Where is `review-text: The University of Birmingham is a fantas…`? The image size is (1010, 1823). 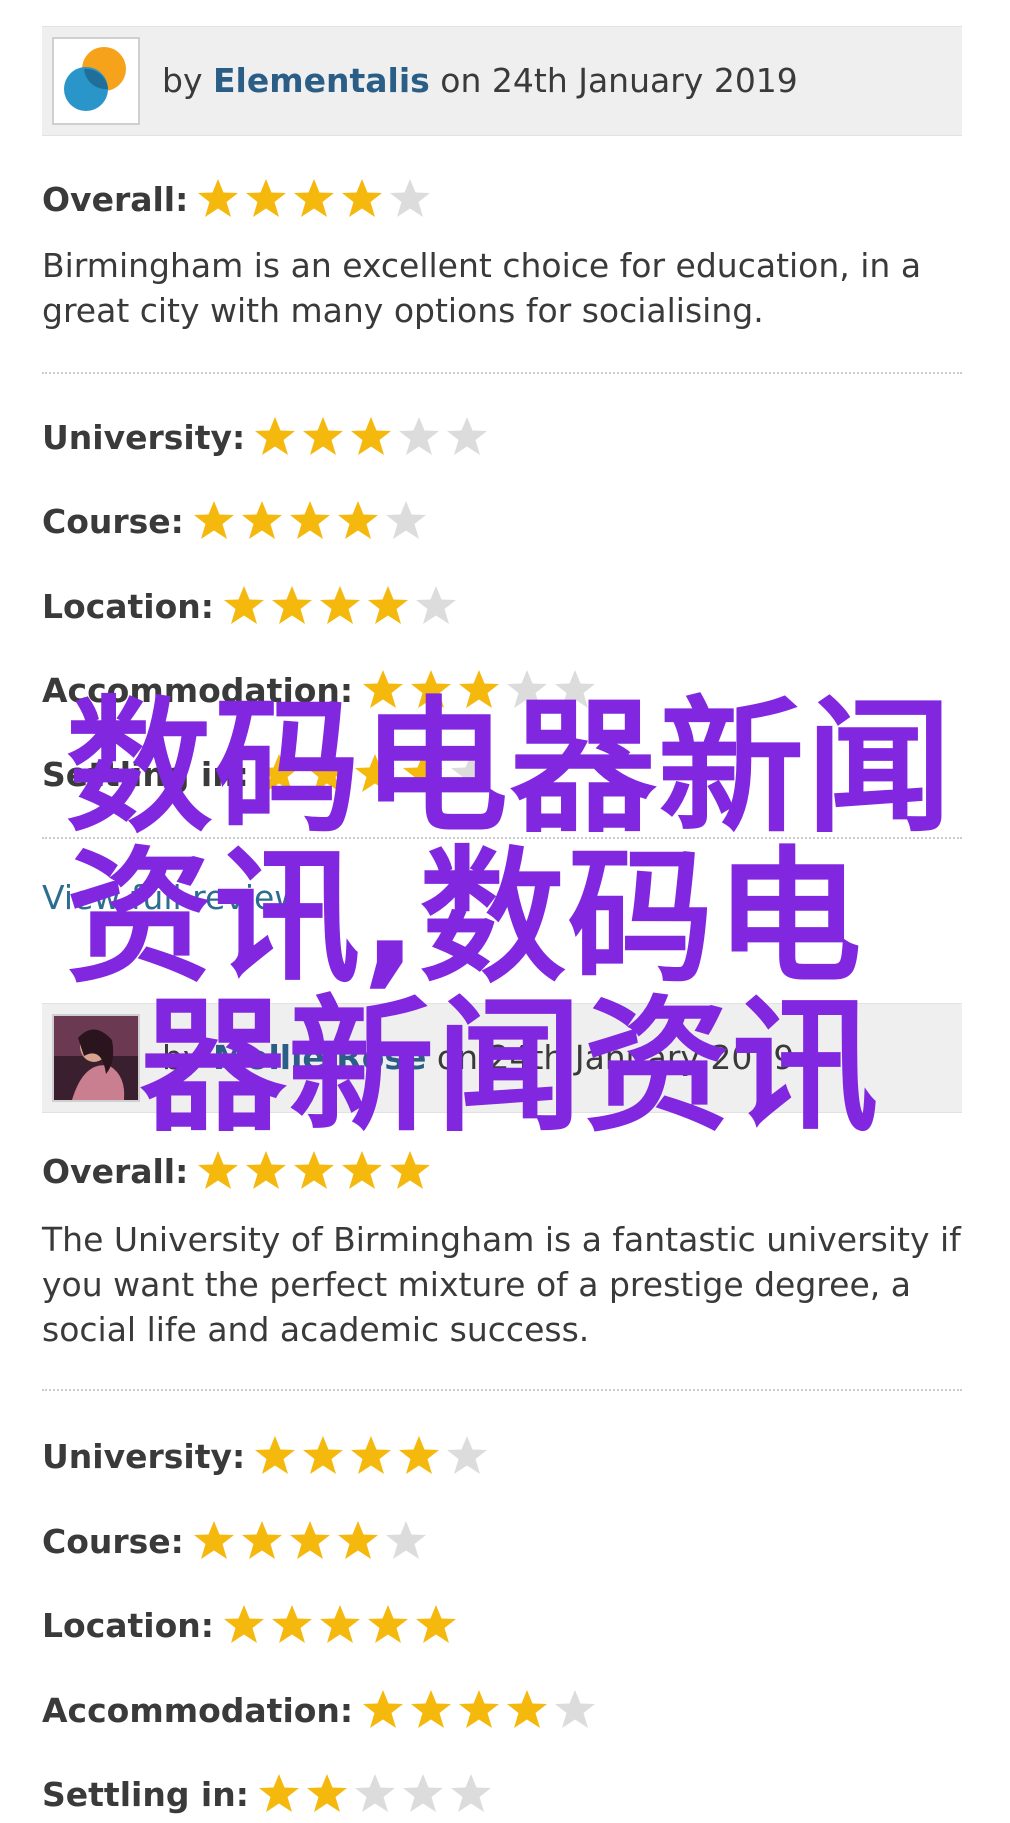 review-text: The University of Birmingham is a fantas… is located at coordinates (501, 1284).